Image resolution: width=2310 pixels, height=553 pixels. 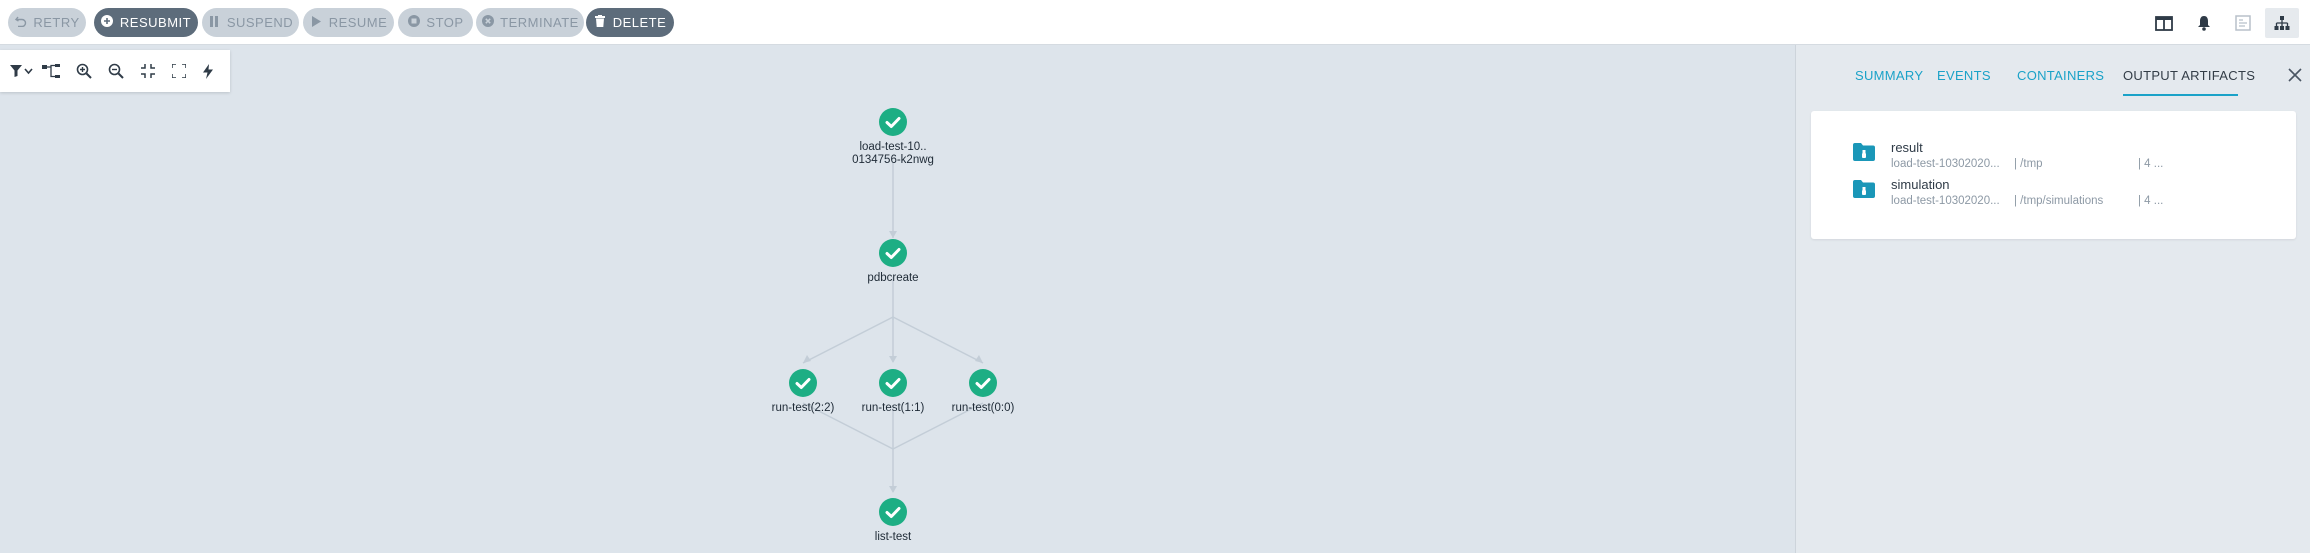 I want to click on resume-button: RESUME, so click(x=348, y=22).